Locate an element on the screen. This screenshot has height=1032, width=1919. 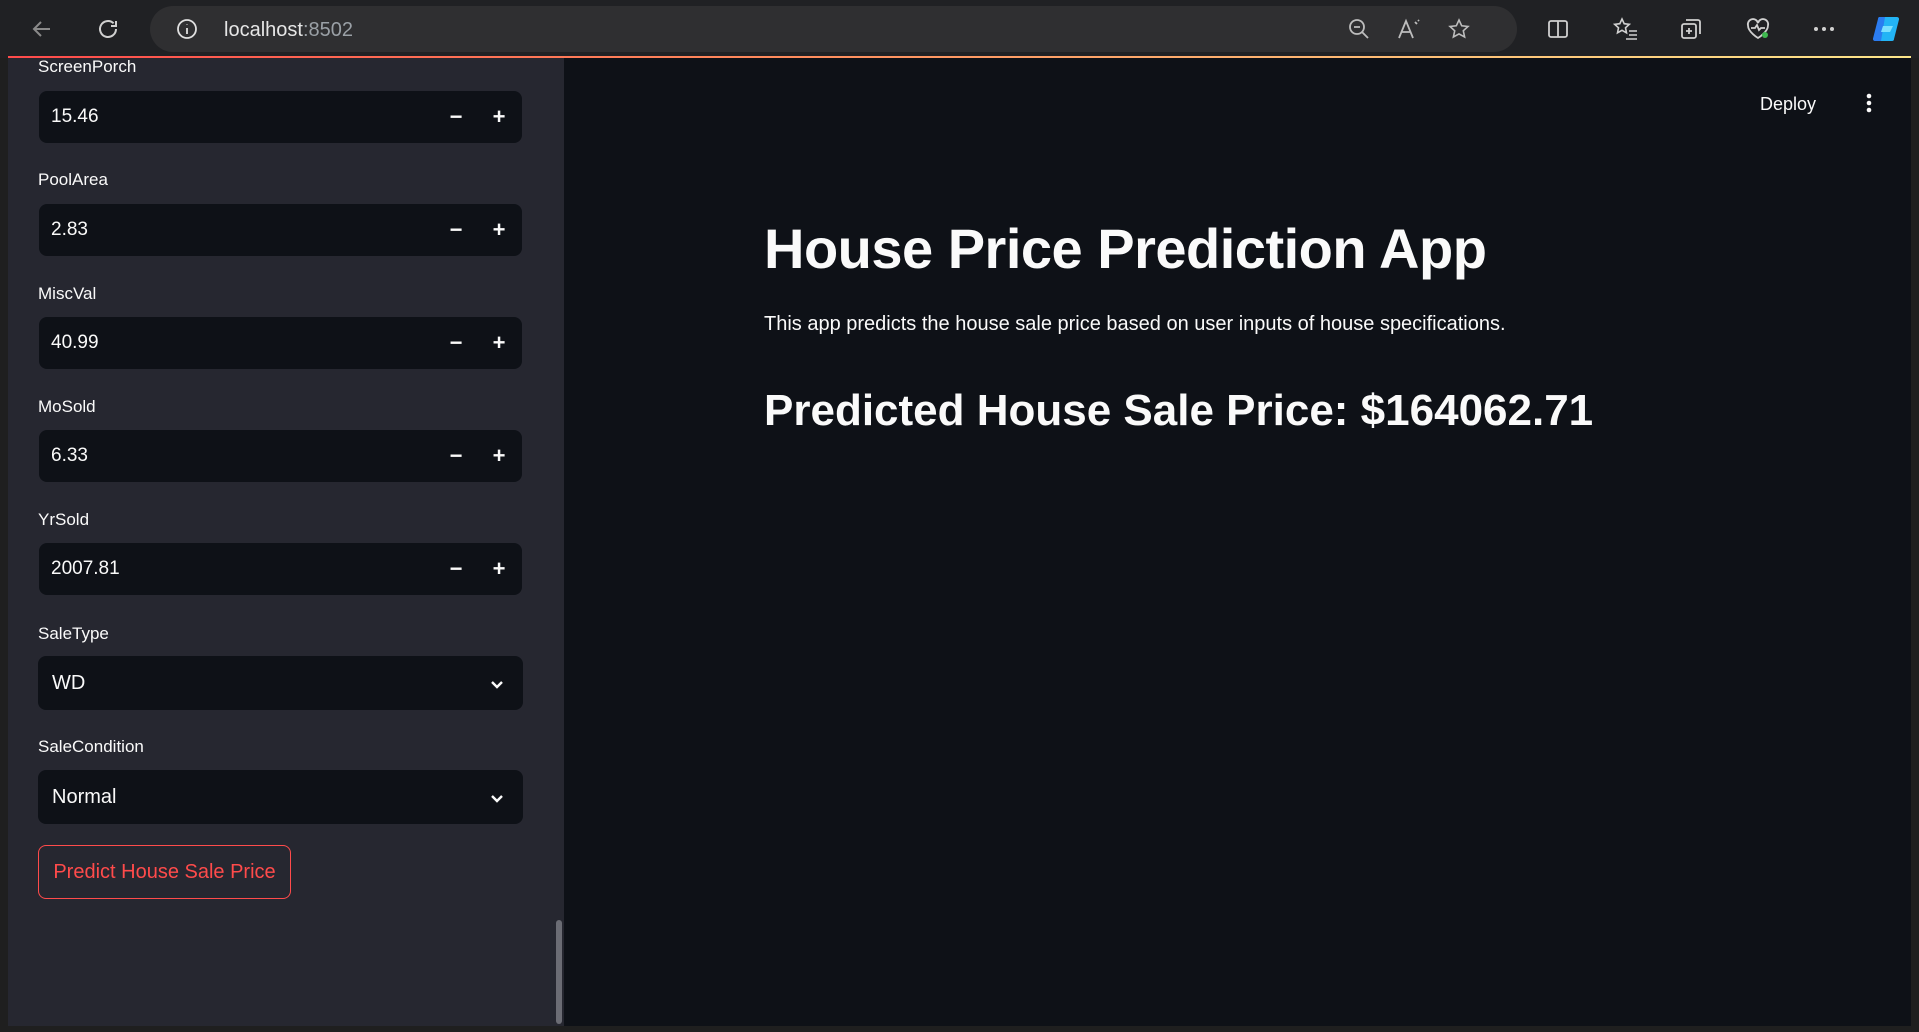
poolarea-input: 2.83 − + is located at coordinates (280, 230).